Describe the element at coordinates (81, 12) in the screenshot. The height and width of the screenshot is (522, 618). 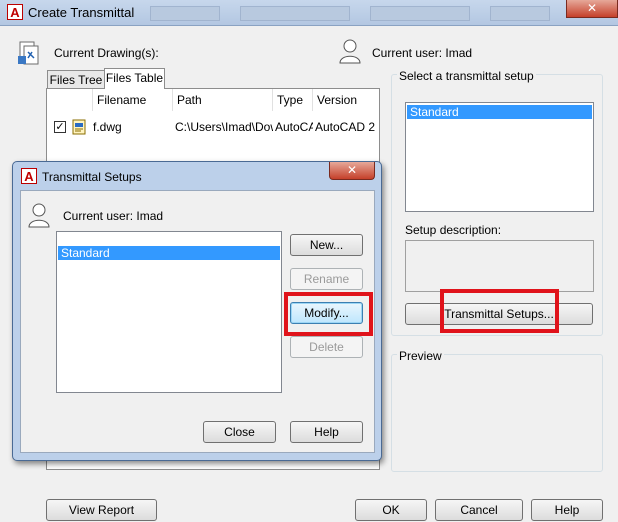
I see `main-window-title: Create Transmittal` at that location.